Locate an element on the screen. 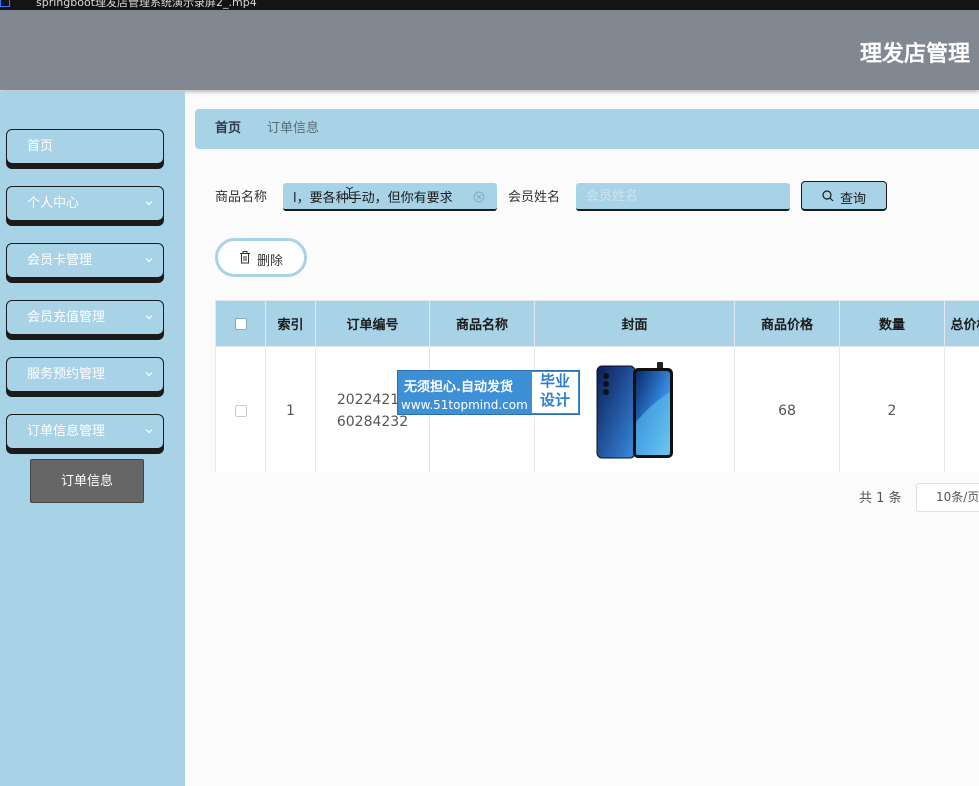  column-header: 订单编号 is located at coordinates (372, 323).